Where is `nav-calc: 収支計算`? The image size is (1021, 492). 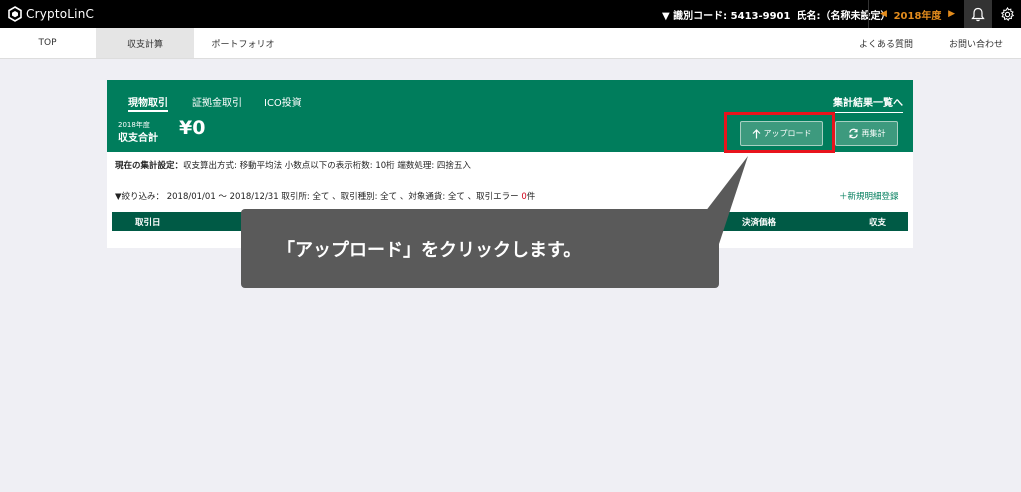 nav-calc: 収支計算 is located at coordinates (145, 43).